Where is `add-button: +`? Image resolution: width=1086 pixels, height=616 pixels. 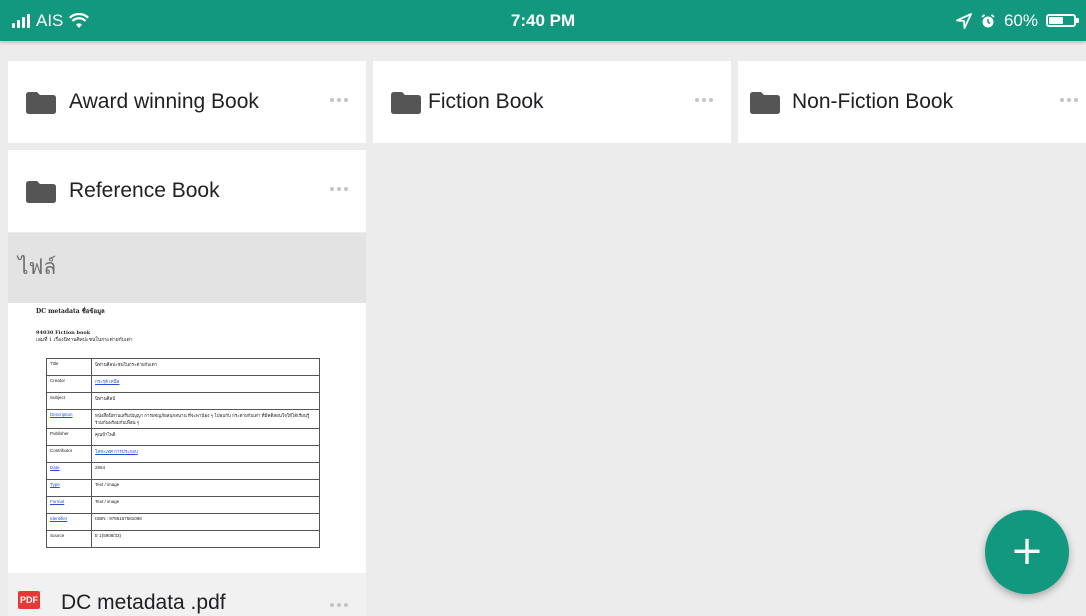
add-button: + is located at coordinates (1027, 552).